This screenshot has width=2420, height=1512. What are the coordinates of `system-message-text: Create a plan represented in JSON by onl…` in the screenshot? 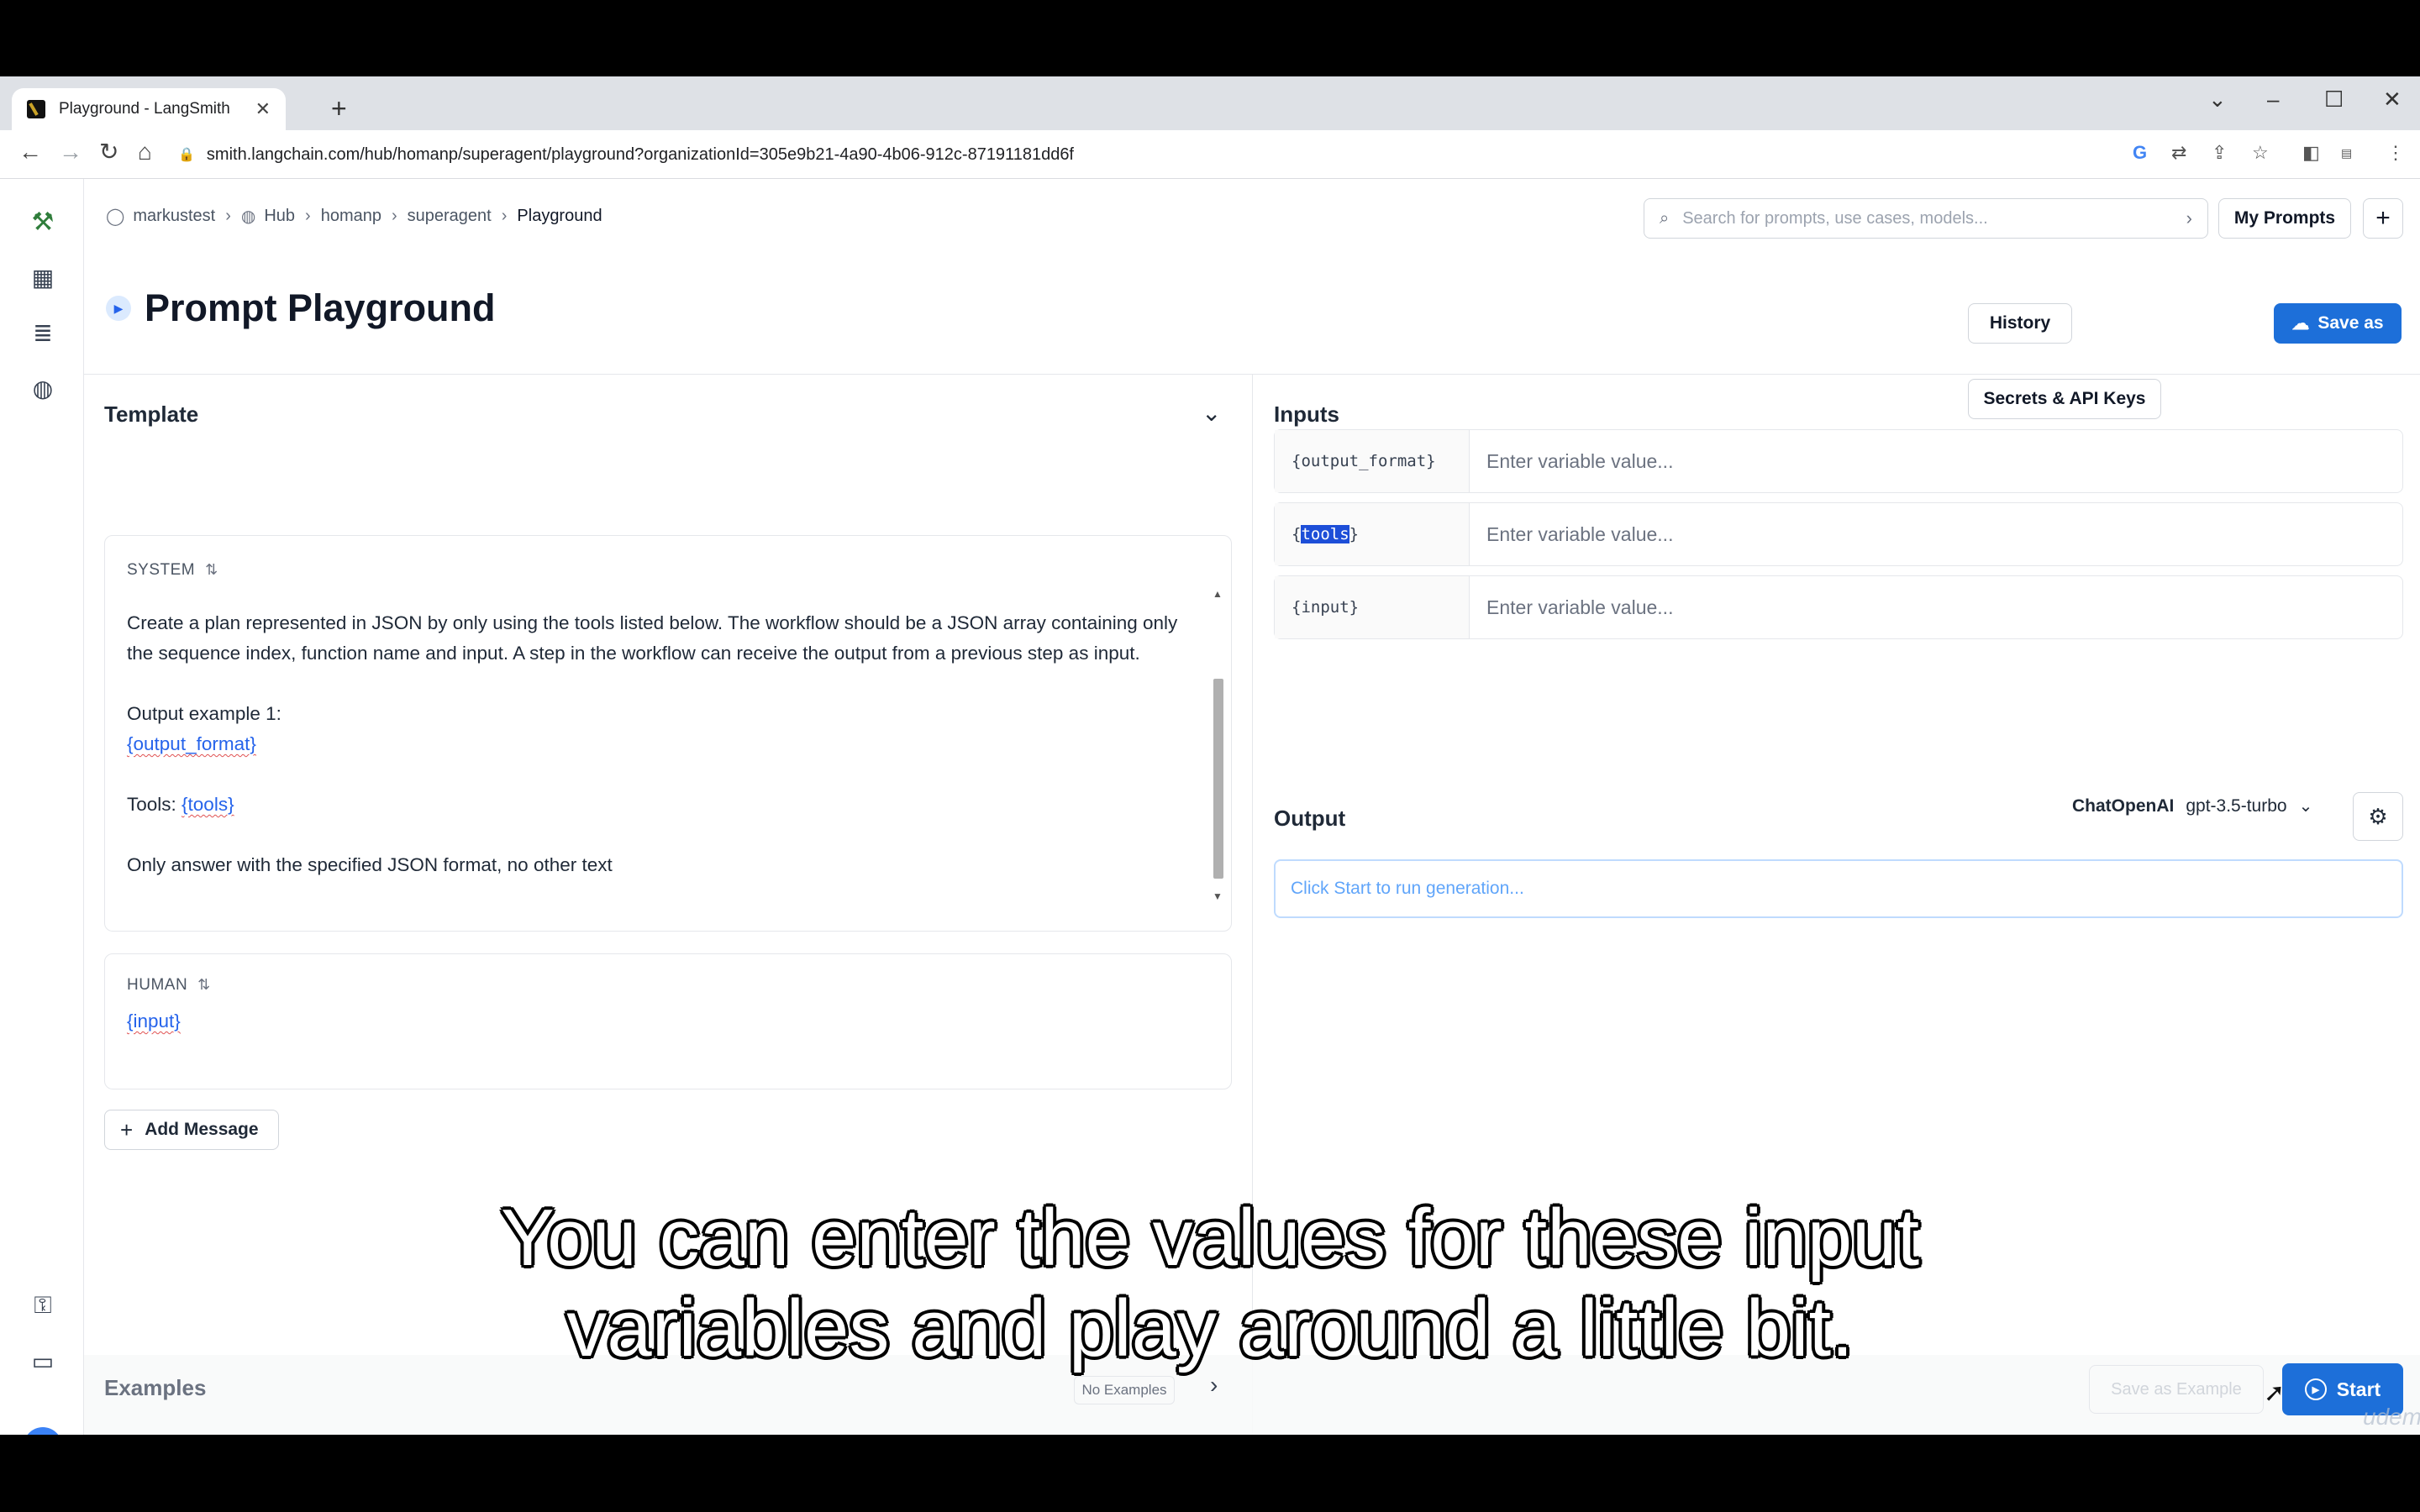 It's located at (653, 744).